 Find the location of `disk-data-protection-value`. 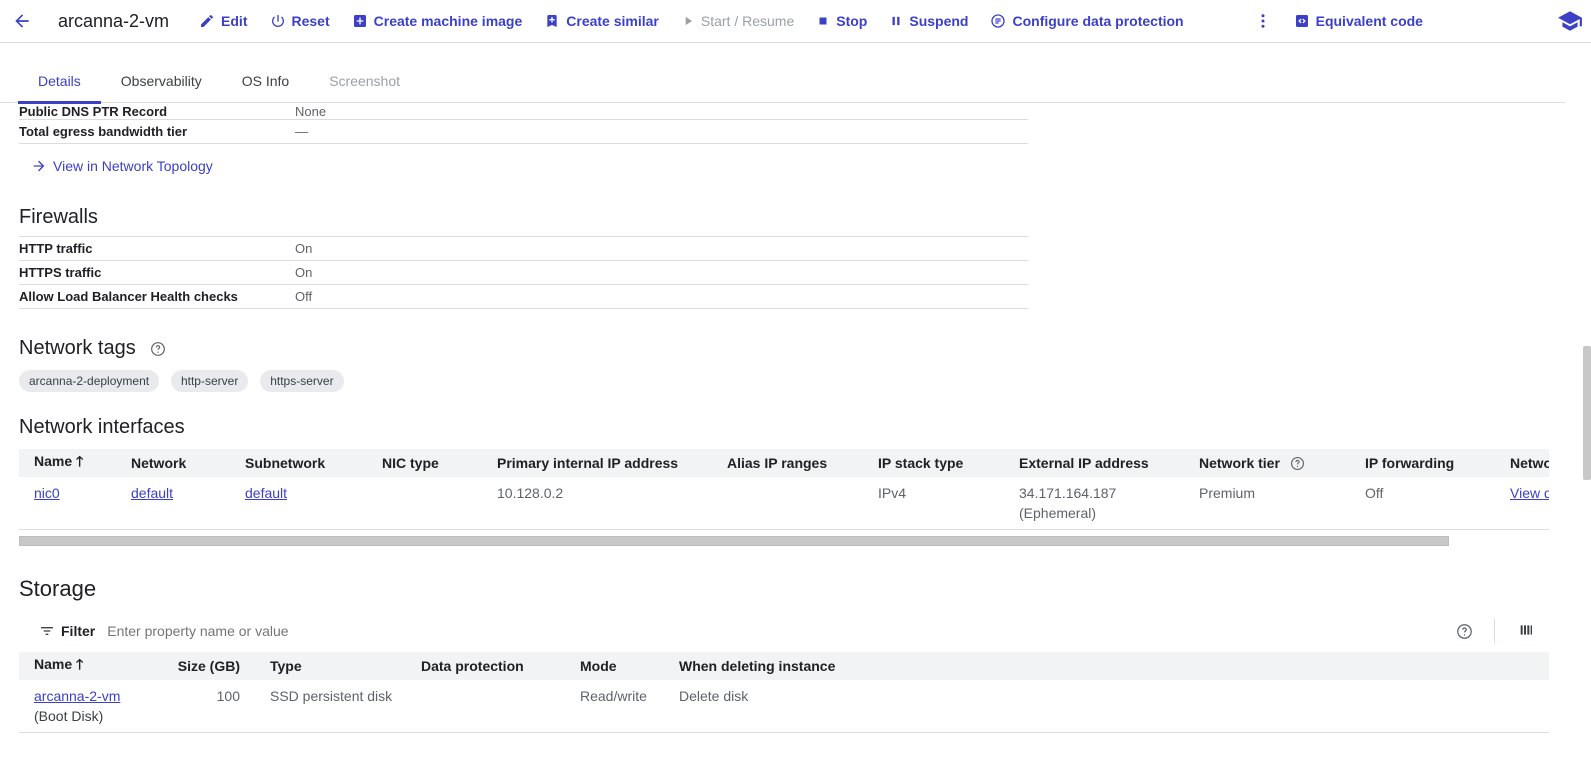

disk-data-protection-value is located at coordinates (485, 706).